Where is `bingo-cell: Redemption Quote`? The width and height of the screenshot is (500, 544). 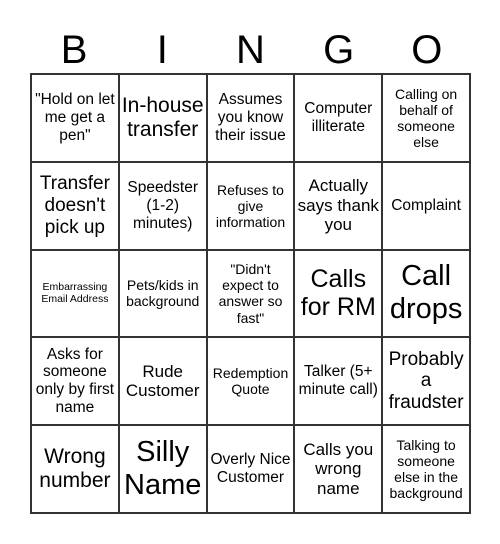
bingo-cell: Redemption Quote is located at coordinates (250, 381).